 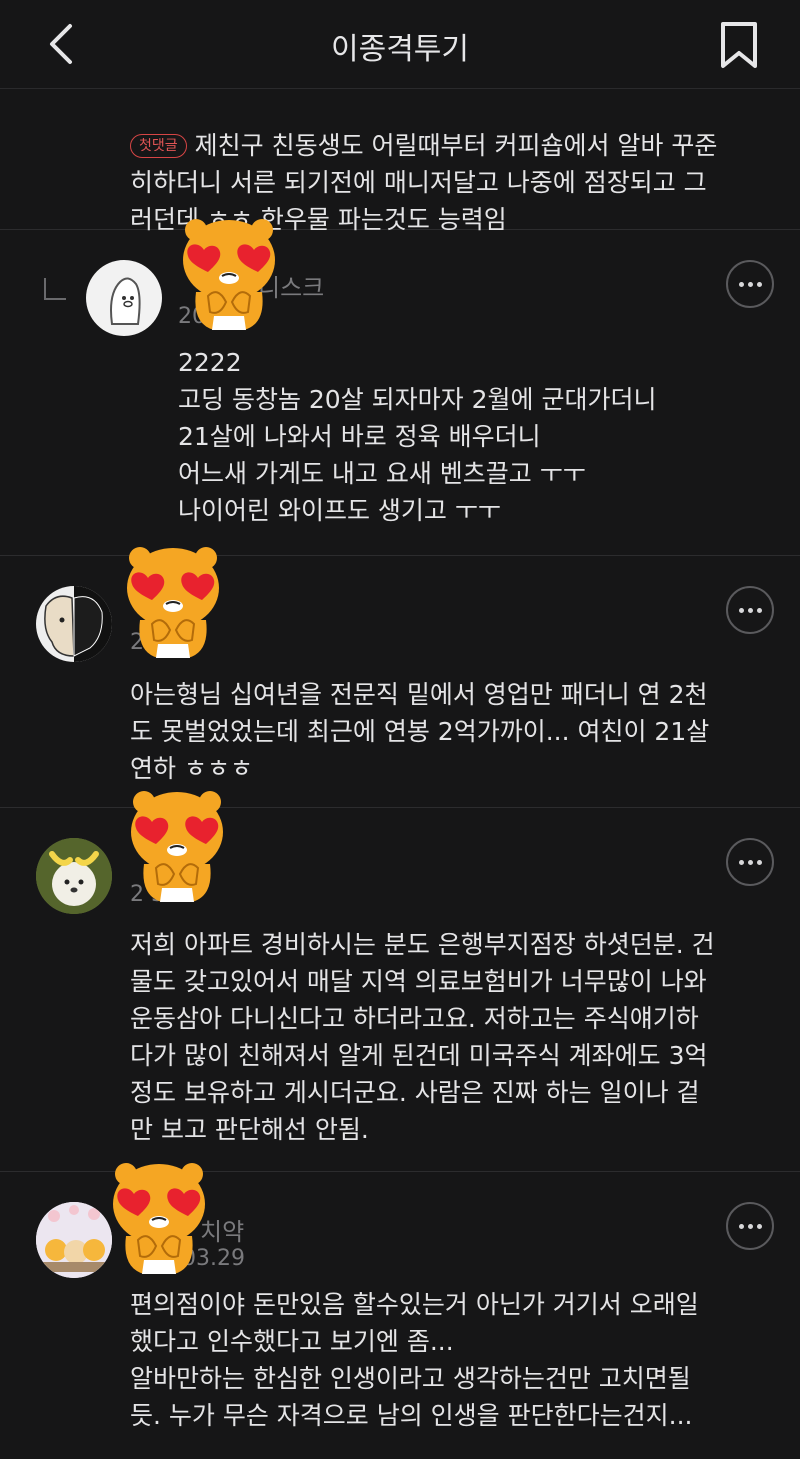 What do you see at coordinates (55, 289) in the screenshot?
I see `reply-arrow-icon` at bounding box center [55, 289].